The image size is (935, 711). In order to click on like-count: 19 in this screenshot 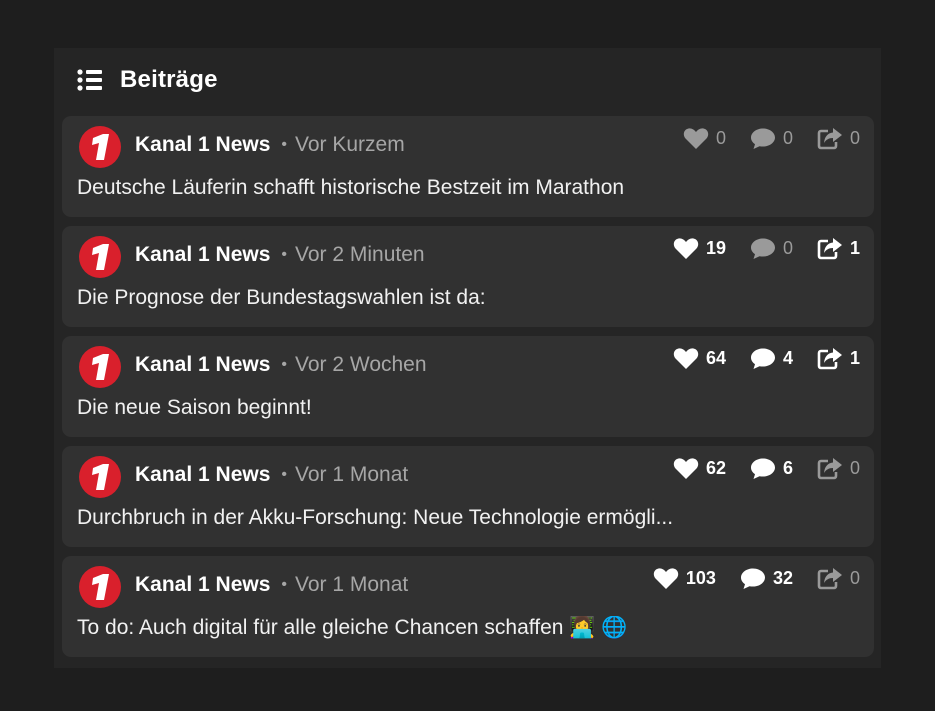, I will do `click(715, 248)`.